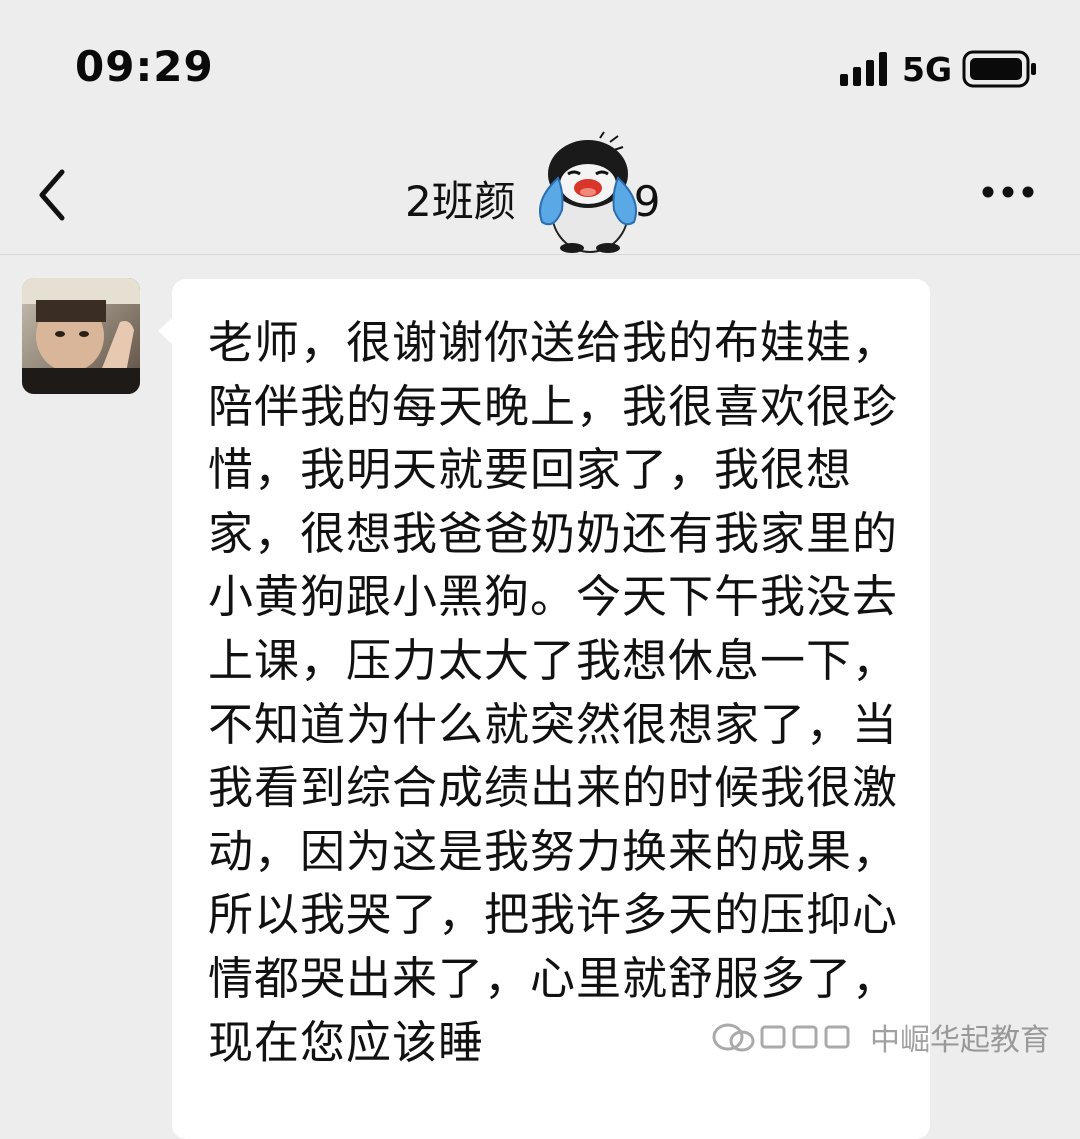 This screenshot has height=1139, width=1080. I want to click on crying-penguin-sticker-icon, so click(588, 192).